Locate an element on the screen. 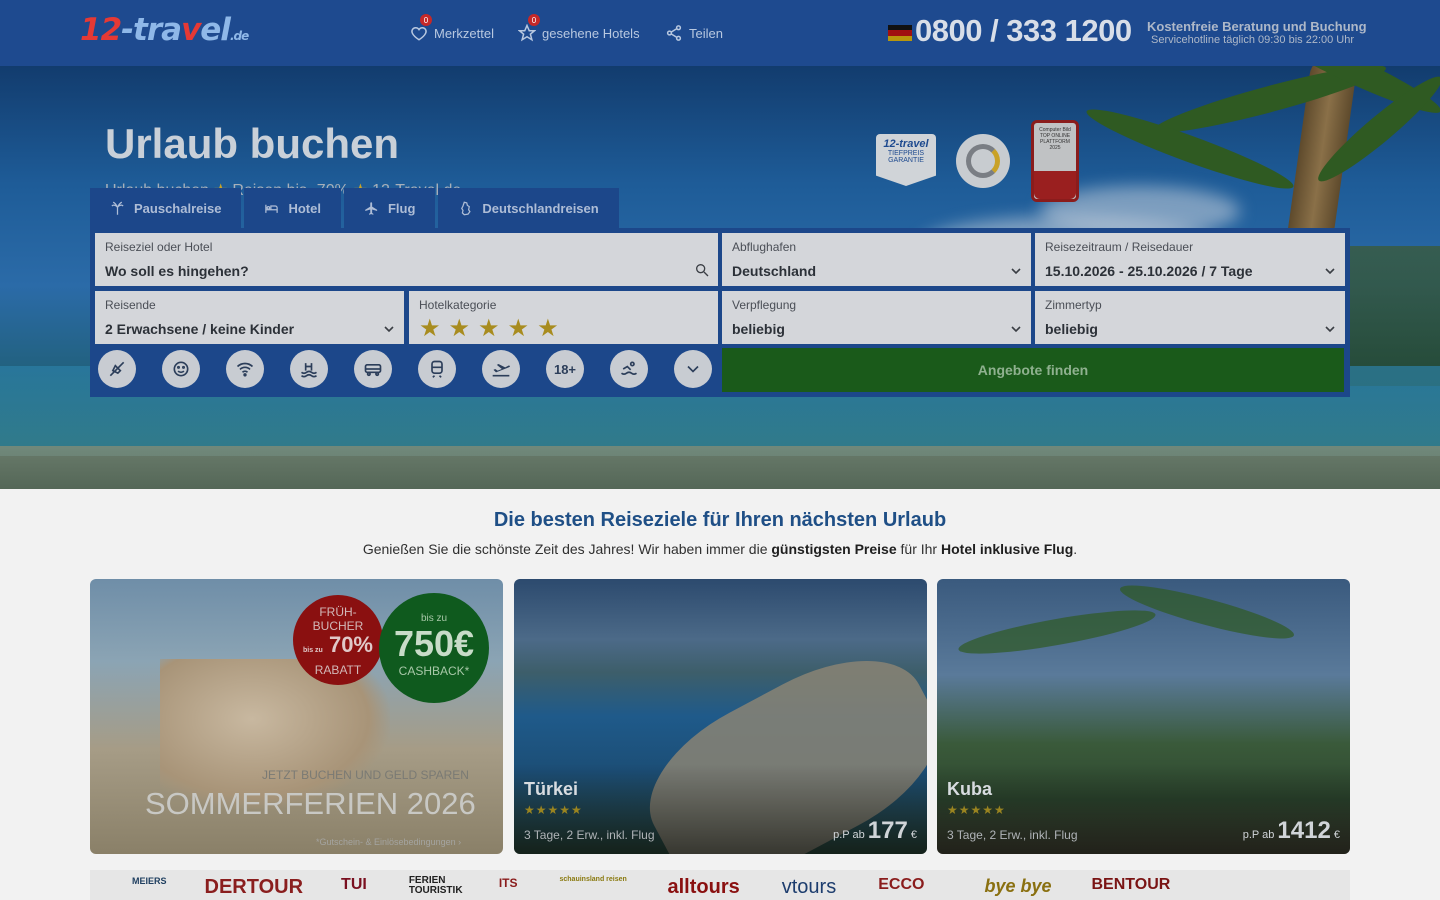  flight-icon is located at coordinates (501, 370).